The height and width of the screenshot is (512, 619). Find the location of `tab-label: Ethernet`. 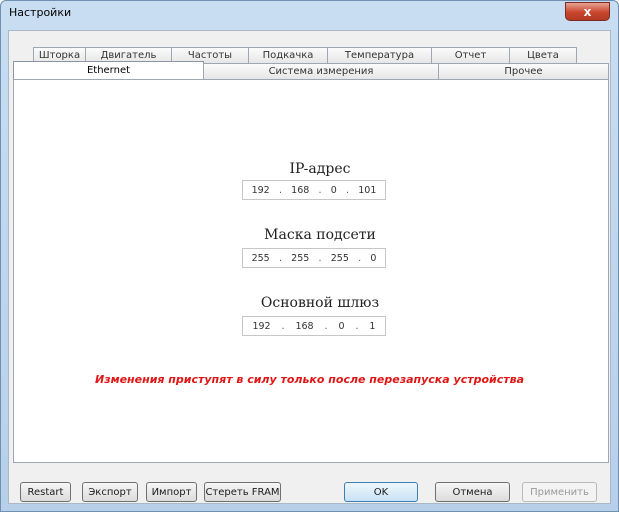

tab-label: Ethernet is located at coordinates (108, 70).